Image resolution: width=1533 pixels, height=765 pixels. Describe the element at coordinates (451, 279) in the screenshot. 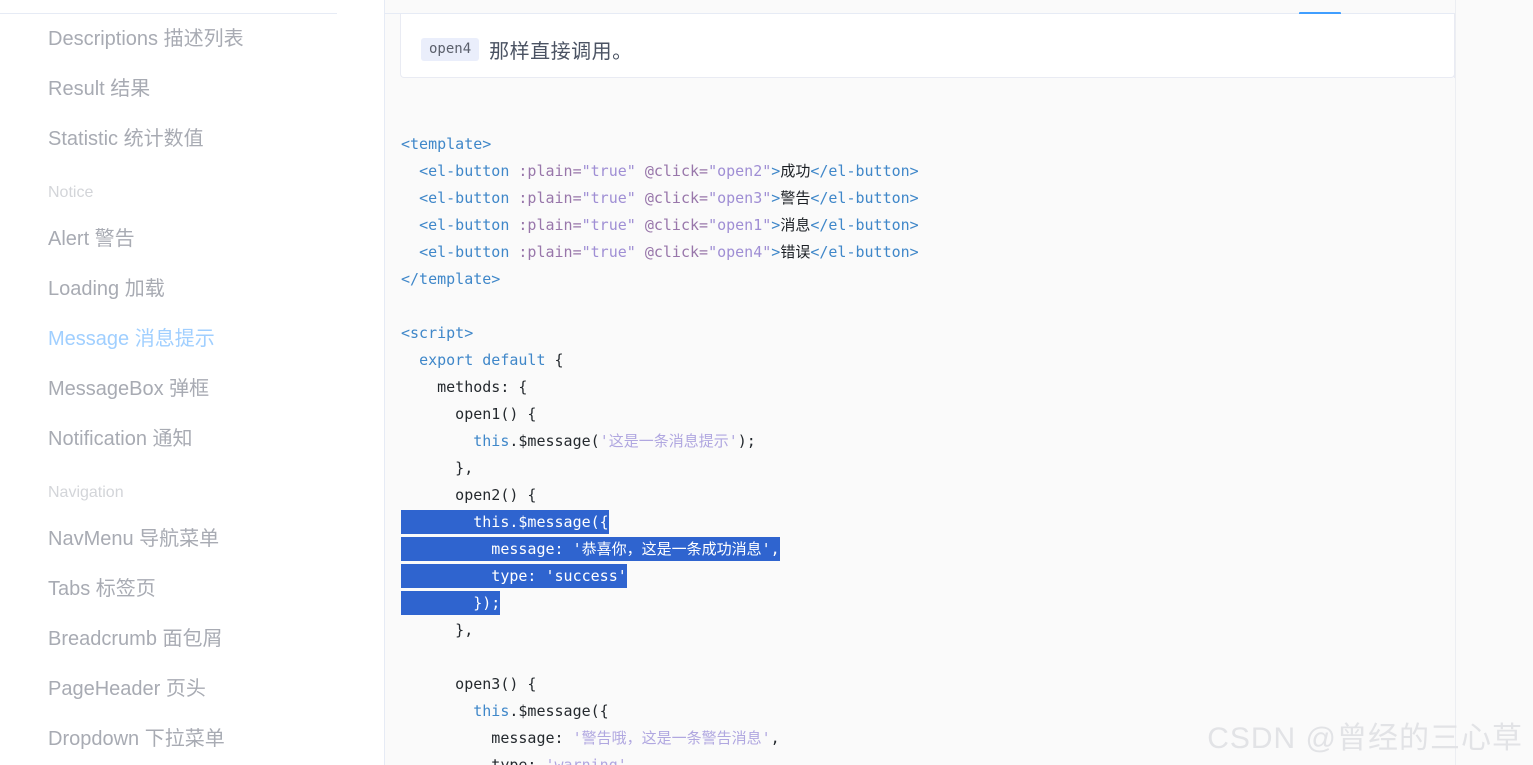

I see `code-token: </template>` at that location.